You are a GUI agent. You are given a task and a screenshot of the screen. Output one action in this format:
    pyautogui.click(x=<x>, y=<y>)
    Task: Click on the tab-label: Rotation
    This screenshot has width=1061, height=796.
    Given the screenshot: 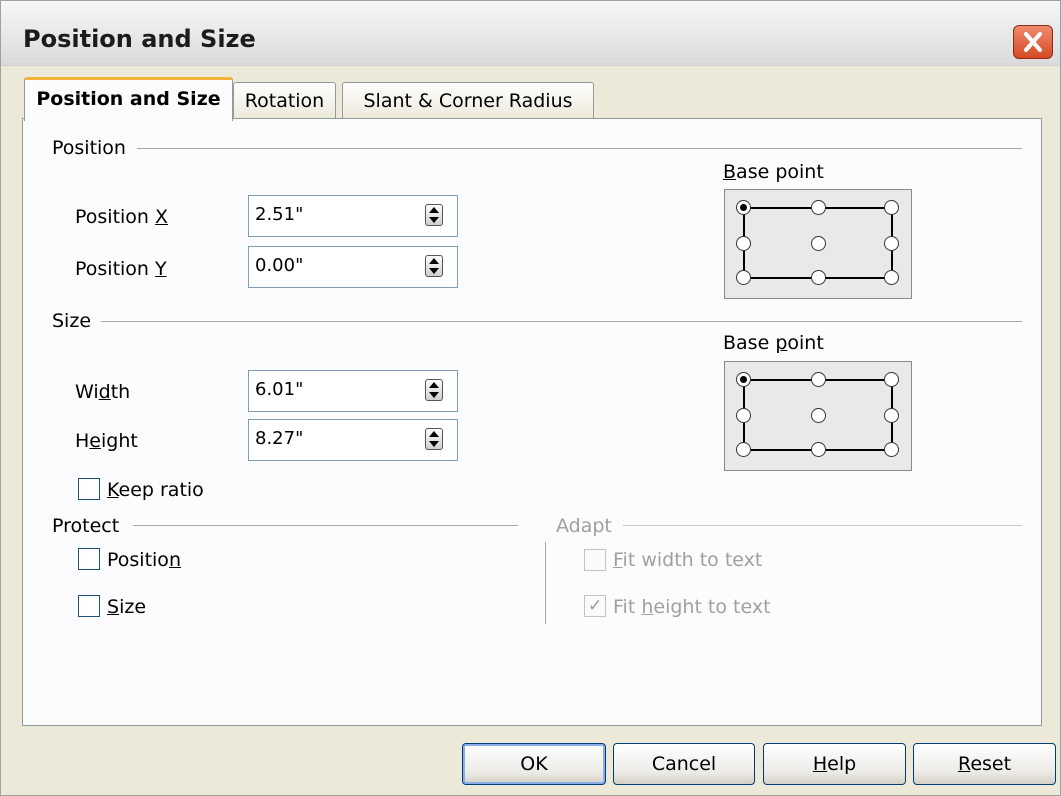 What is the action you would take?
    pyautogui.click(x=284, y=101)
    